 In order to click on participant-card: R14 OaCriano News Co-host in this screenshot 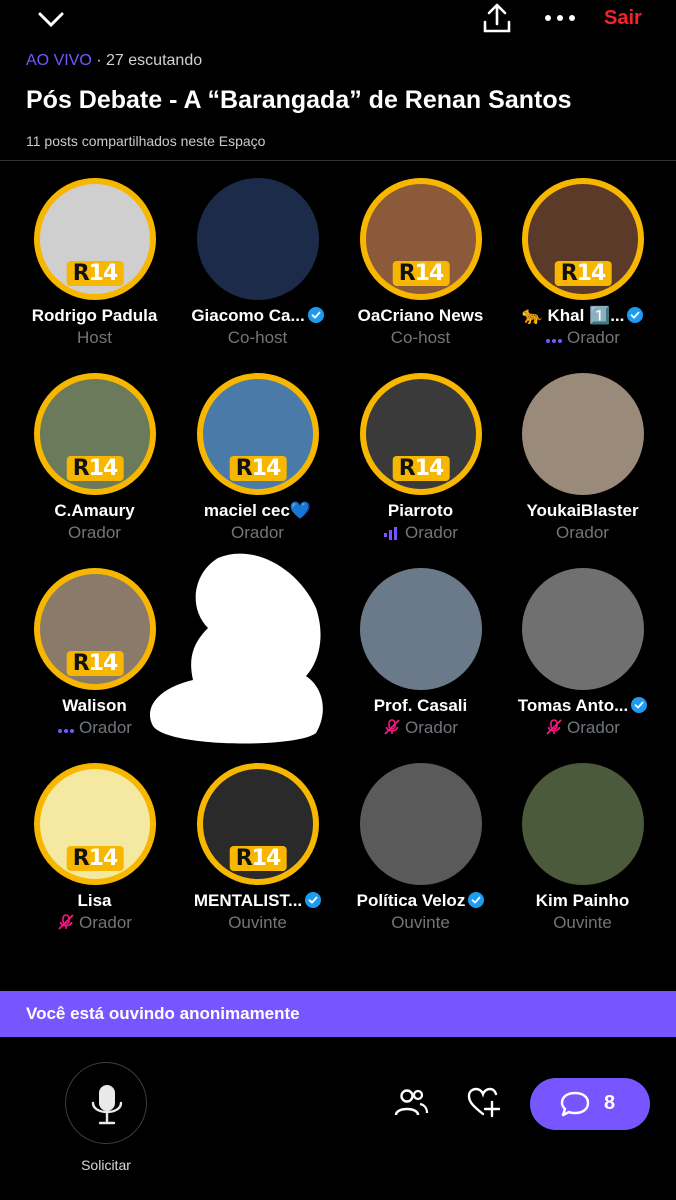, I will do `click(420, 273)`.